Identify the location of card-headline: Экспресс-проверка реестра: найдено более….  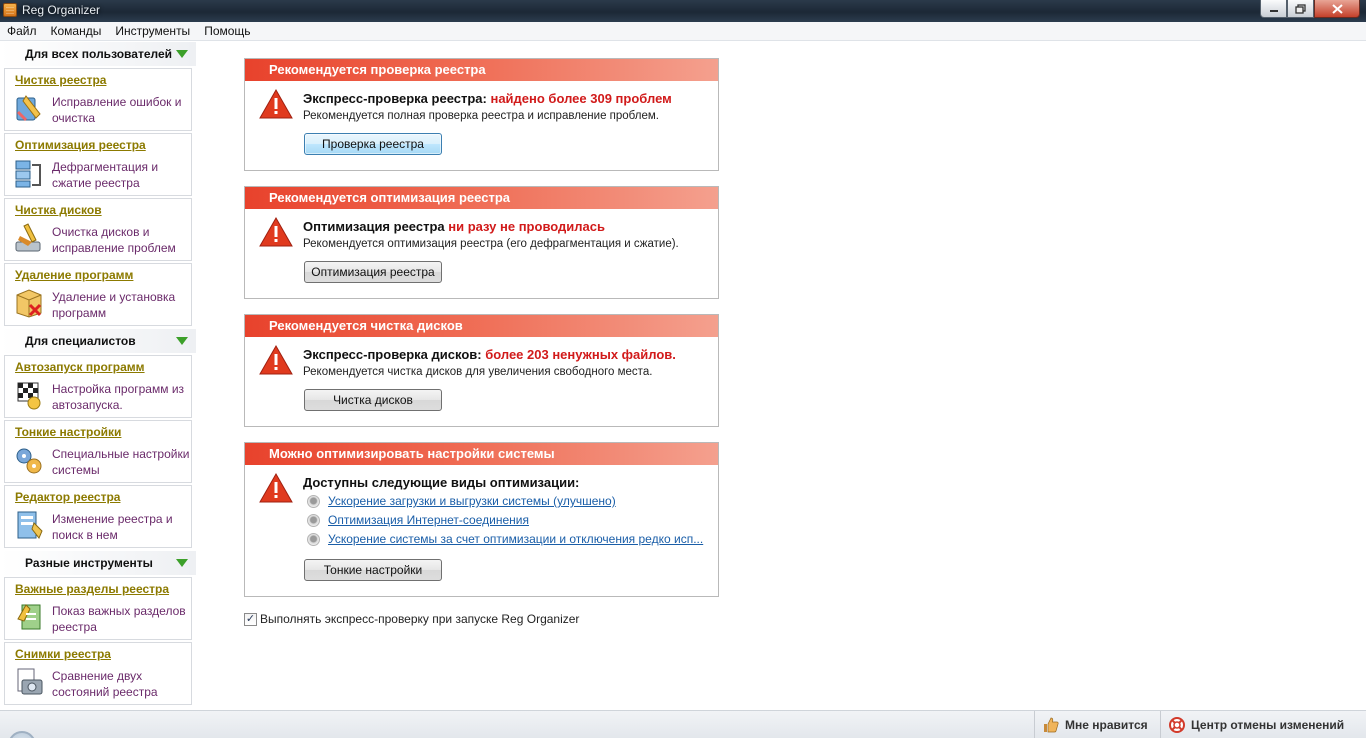
(487, 98).